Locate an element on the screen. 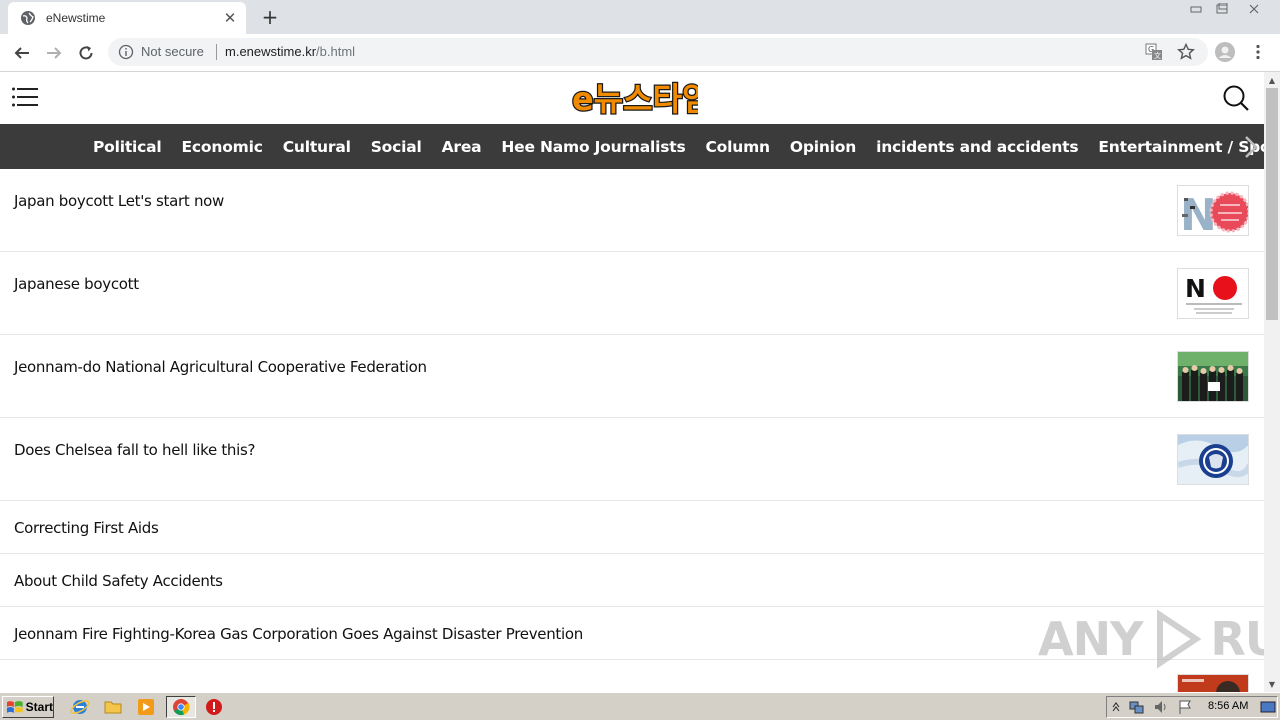  translate-icon: G文 is located at coordinates (1154, 52).